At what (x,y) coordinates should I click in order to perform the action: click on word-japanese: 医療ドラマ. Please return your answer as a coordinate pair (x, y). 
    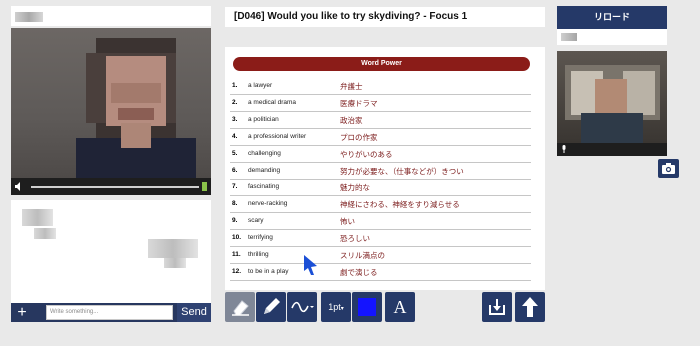
    Looking at the image, I should click on (359, 103).